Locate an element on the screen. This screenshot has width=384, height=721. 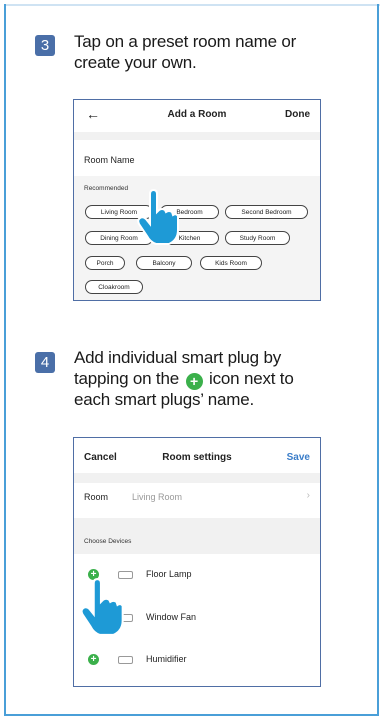
chip-study-room: Study Room is located at coordinates (257, 238).